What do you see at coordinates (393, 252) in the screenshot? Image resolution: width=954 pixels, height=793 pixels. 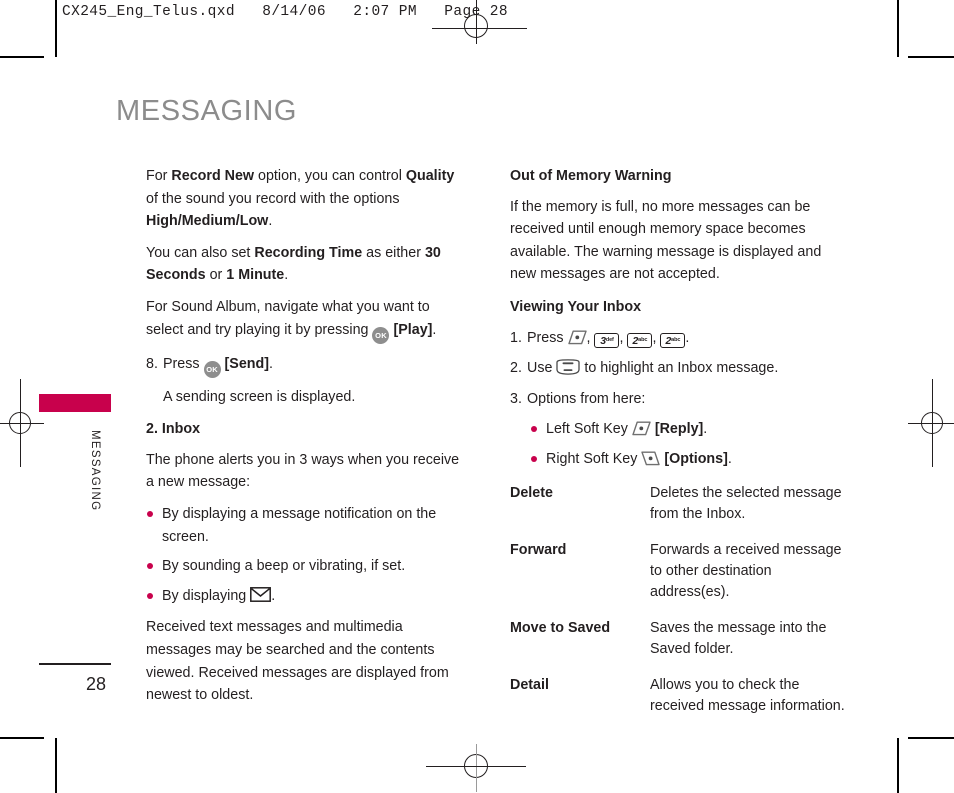 I see `text-frag: as either` at bounding box center [393, 252].